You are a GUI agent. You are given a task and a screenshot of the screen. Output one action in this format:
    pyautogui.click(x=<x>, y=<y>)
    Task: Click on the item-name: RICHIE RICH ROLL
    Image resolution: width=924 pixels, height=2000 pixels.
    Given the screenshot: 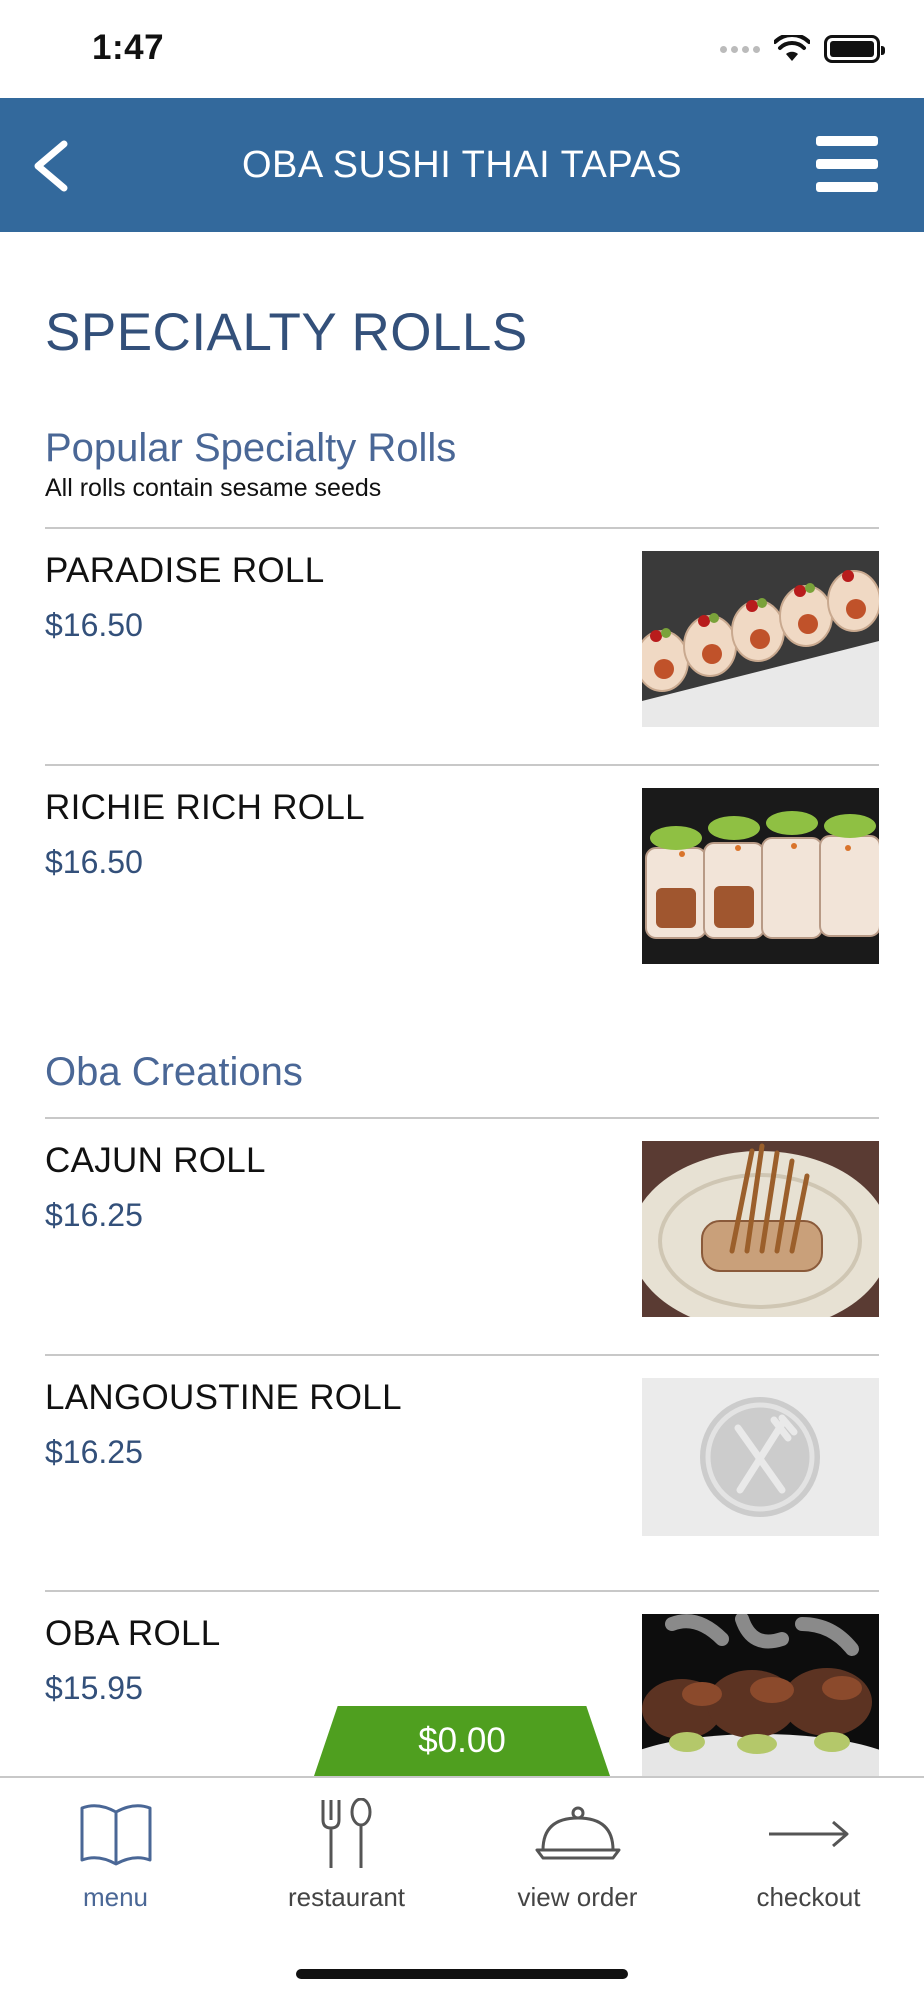 What is the action you would take?
    pyautogui.click(x=205, y=807)
    